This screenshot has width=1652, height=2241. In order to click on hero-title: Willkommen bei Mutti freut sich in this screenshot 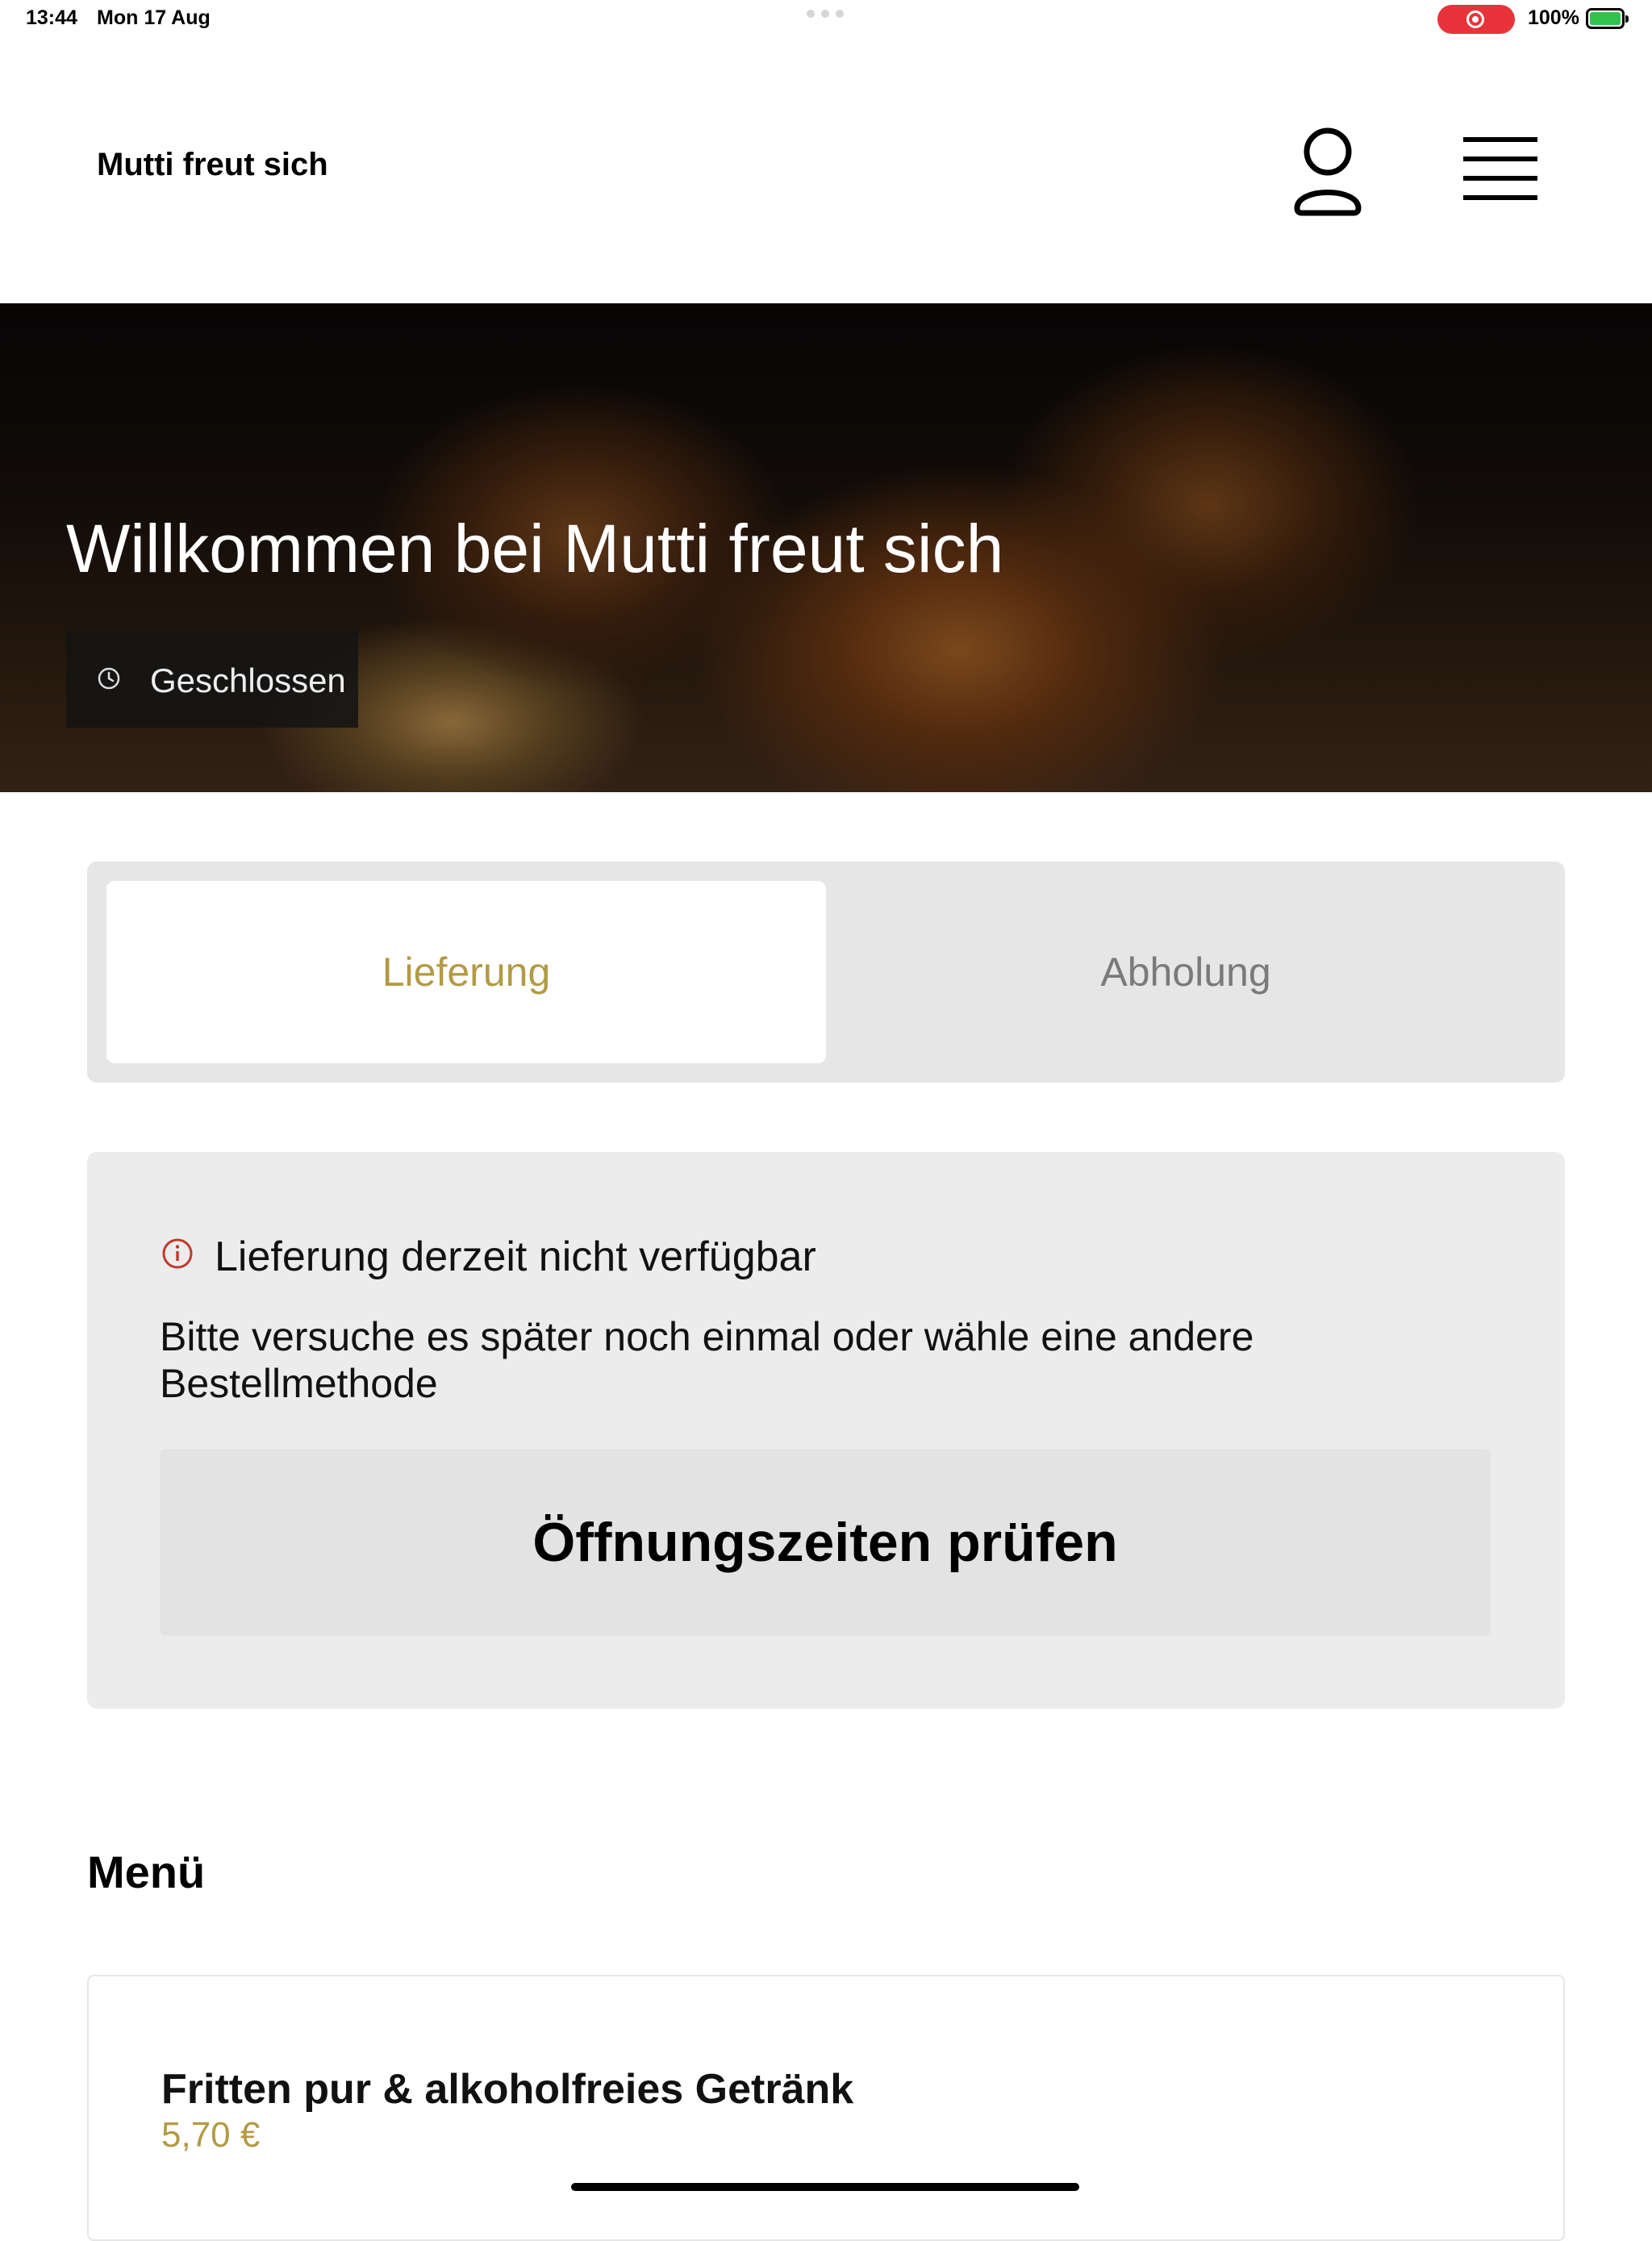, I will do `click(535, 548)`.